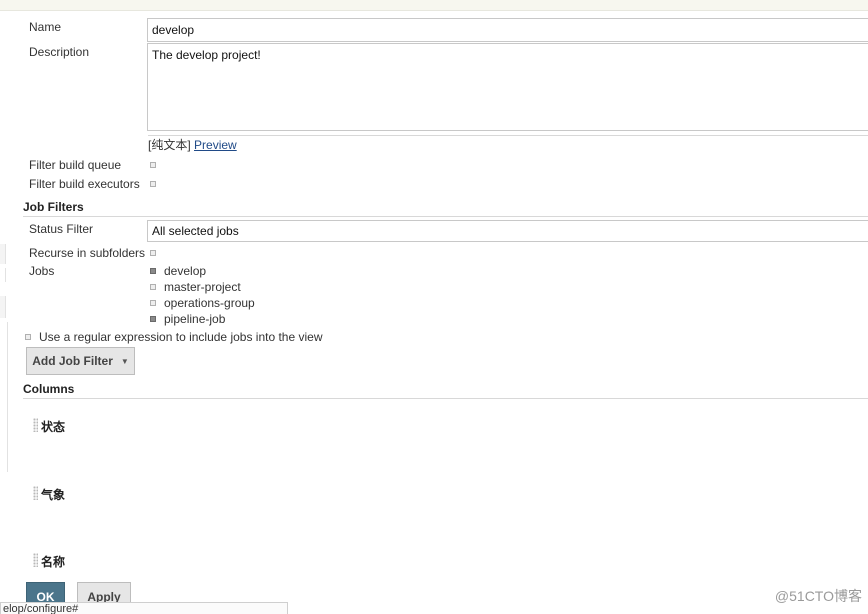  Describe the element at coordinates (87, 253) in the screenshot. I see `recurse-subfolders-label: Recurse in subfolders` at that location.